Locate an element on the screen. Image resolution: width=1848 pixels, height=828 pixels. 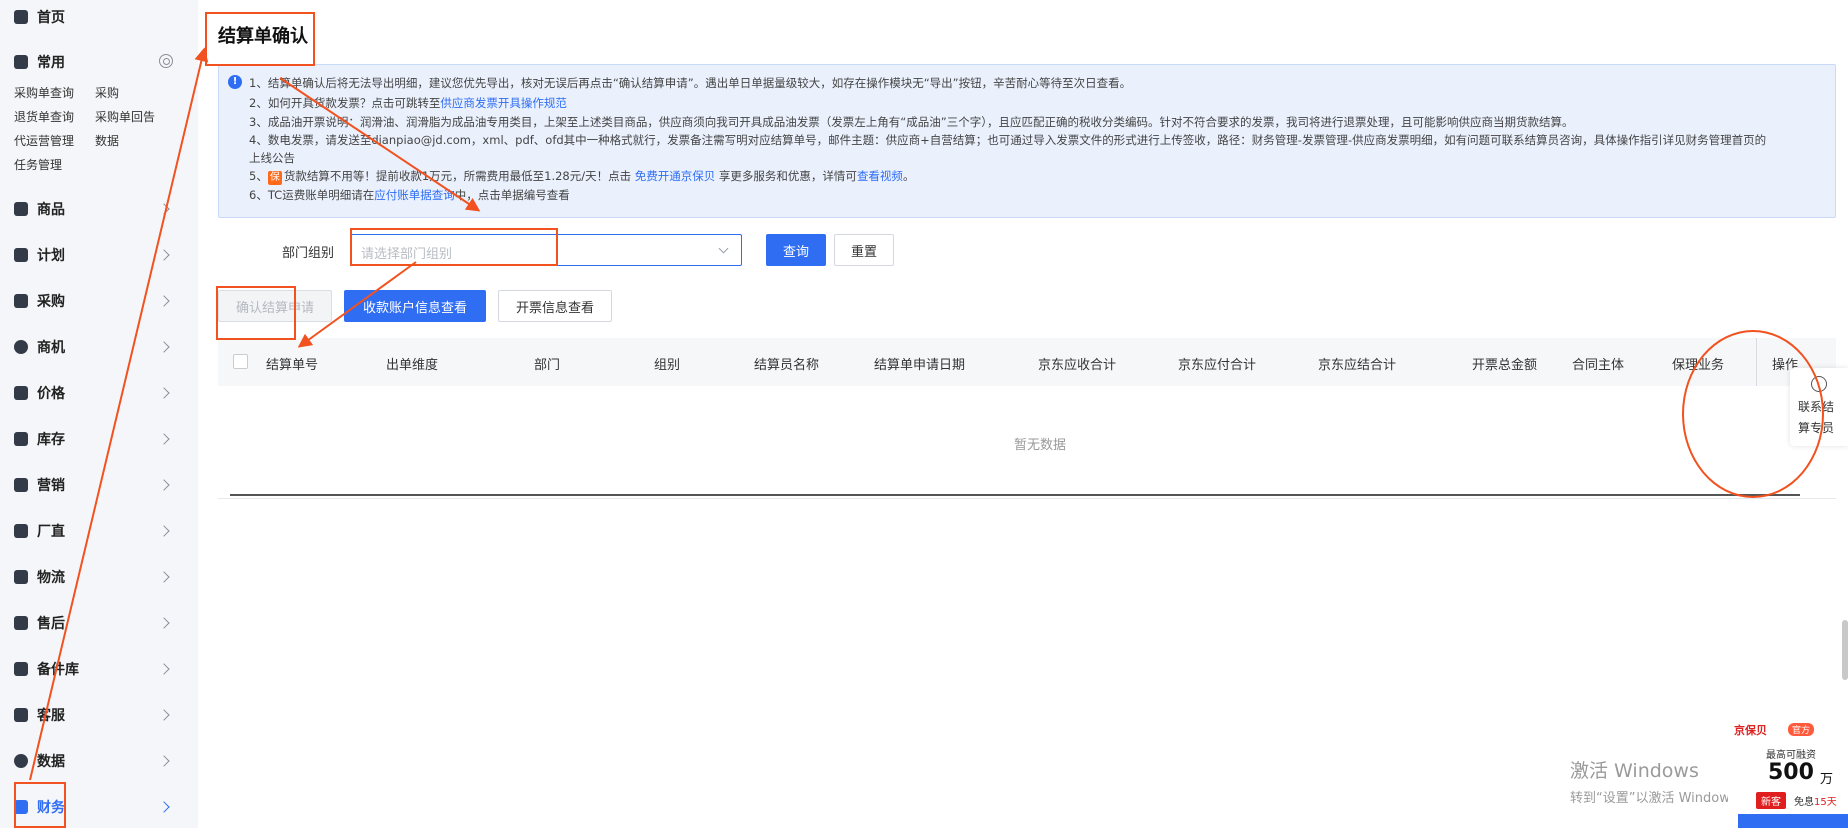
sidebar-item-data: 数据 is located at coordinates (99, 761).